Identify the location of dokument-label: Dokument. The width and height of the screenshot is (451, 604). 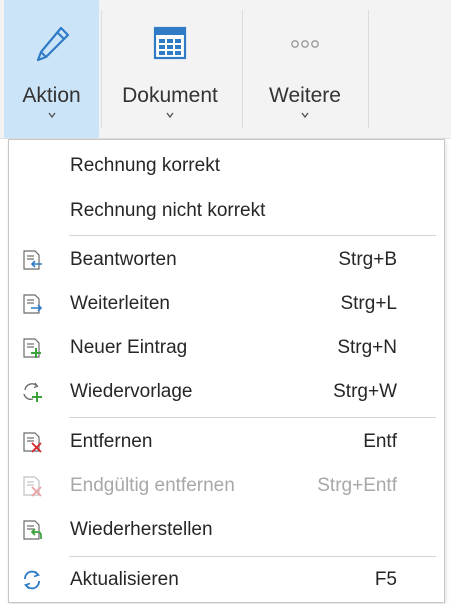
(170, 95).